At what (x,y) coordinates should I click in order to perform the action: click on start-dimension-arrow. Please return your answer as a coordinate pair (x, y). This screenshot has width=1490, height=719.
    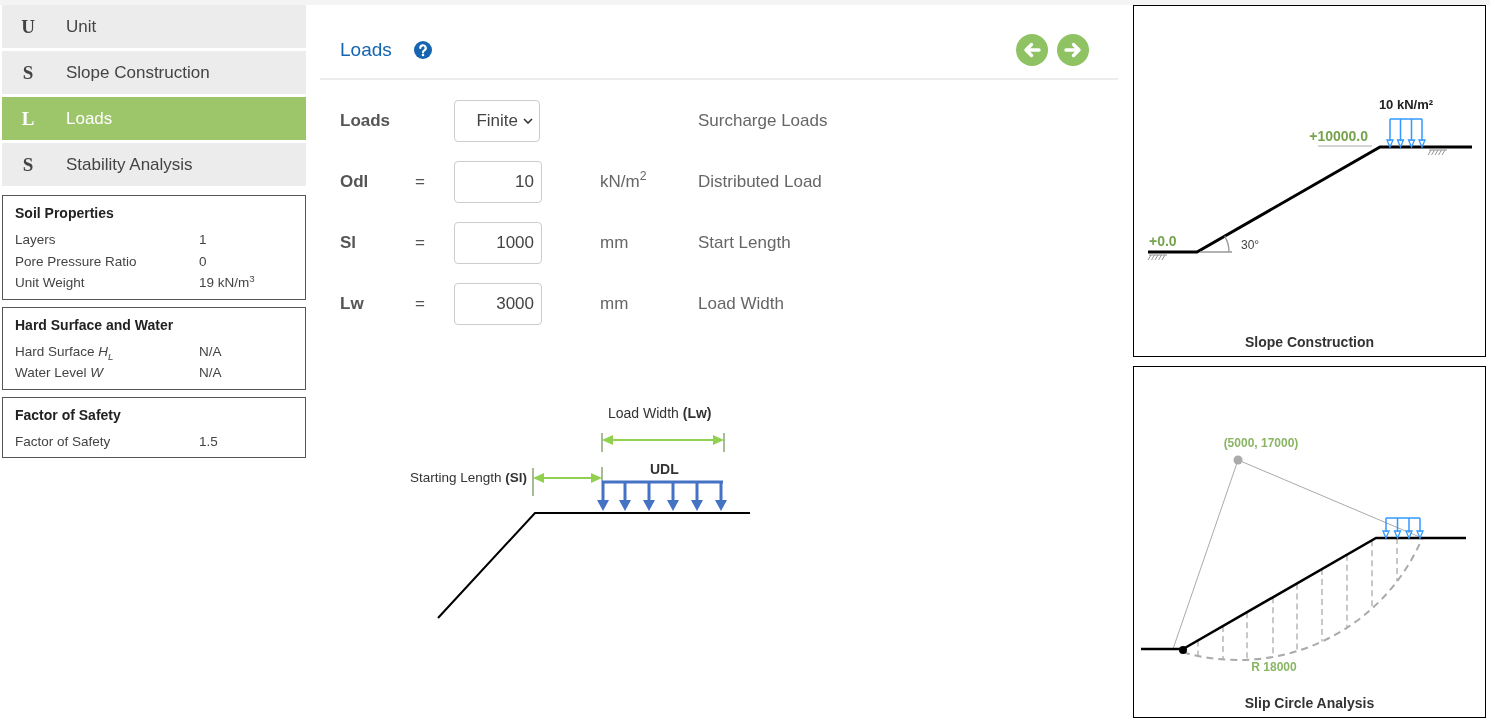
    Looking at the image, I should click on (567, 481).